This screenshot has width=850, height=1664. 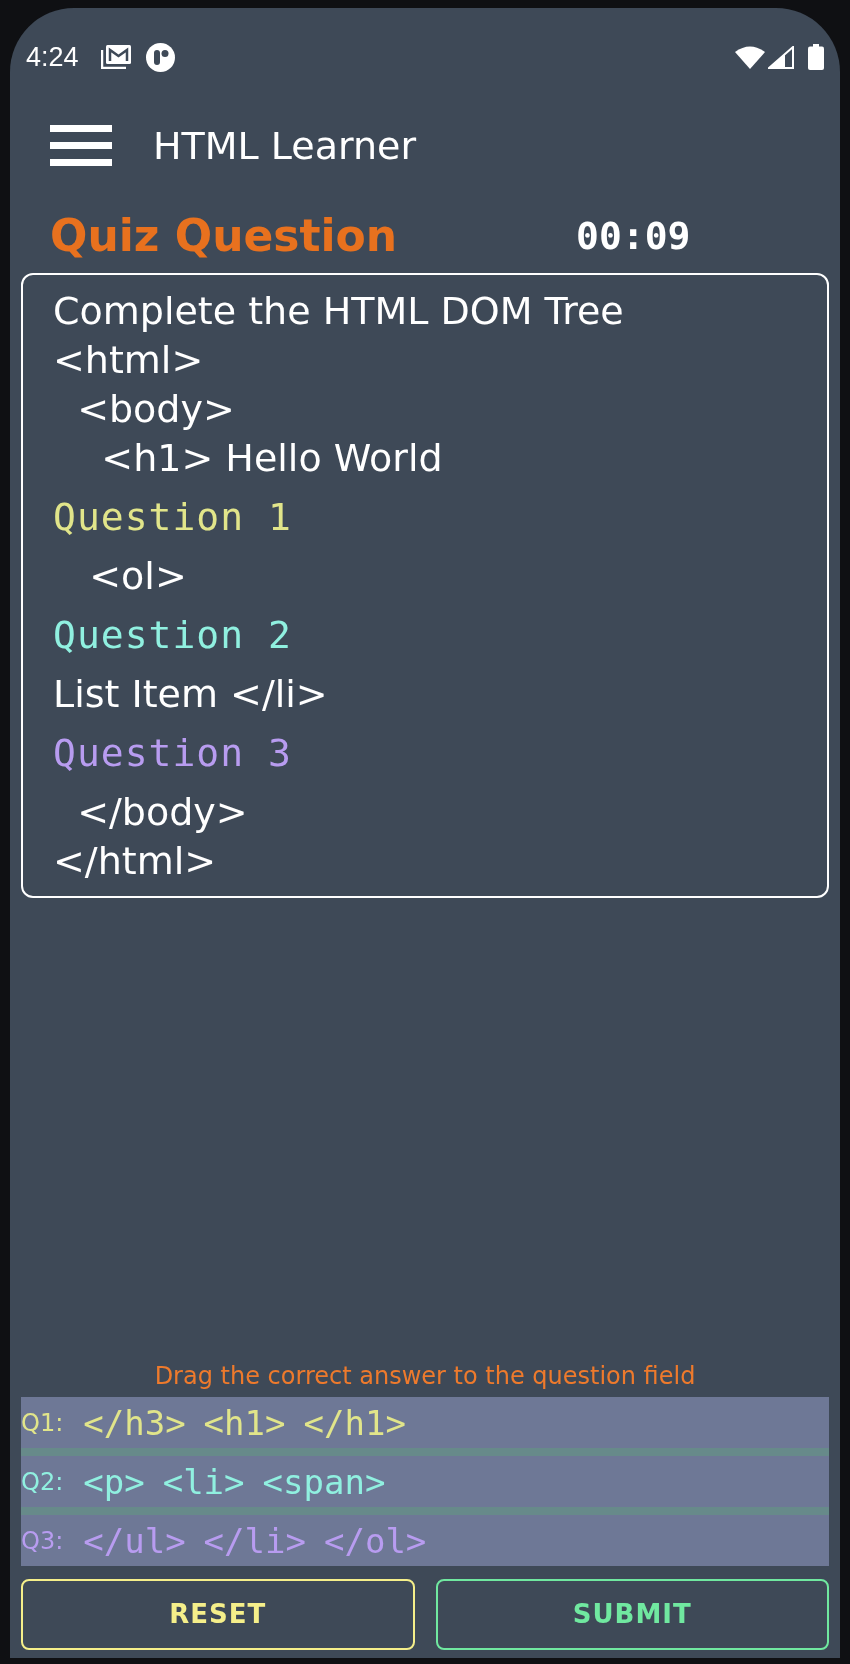 I want to click on question-field: Question 3, so click(x=172, y=753).